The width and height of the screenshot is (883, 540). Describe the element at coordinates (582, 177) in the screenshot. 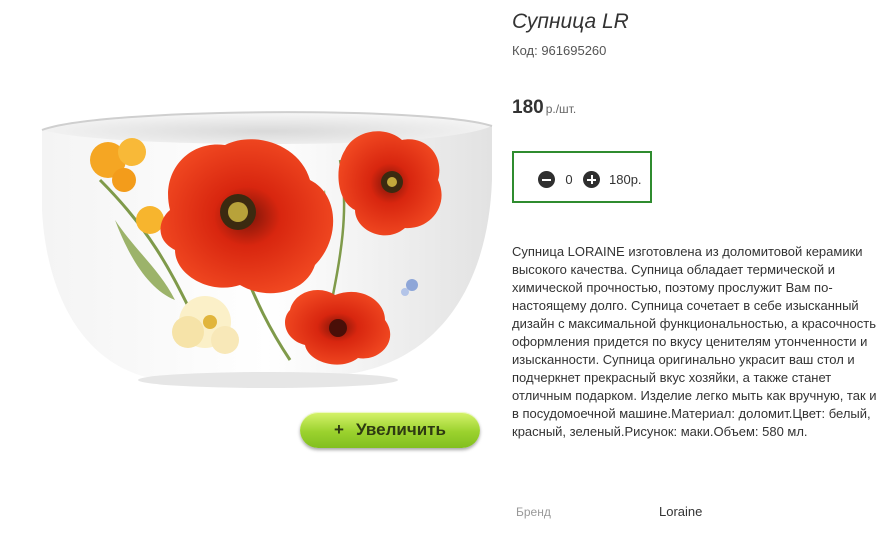

I see `quantity-selector: 0 180р.` at that location.